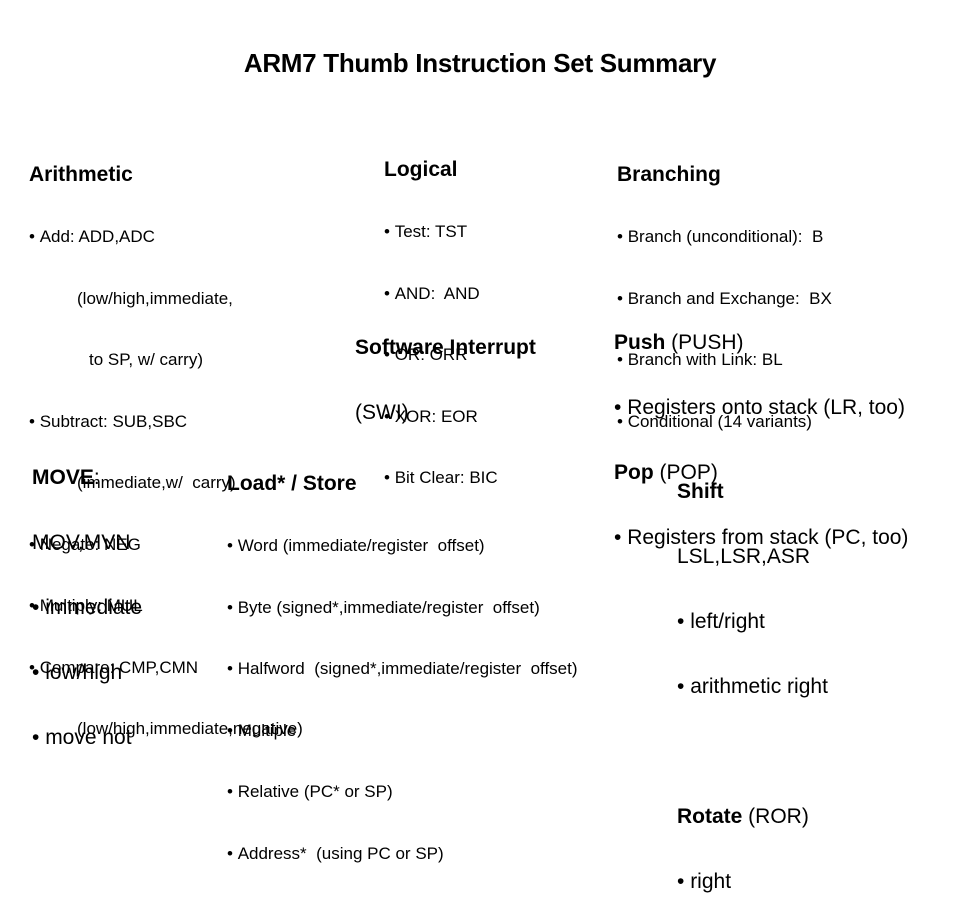  Describe the element at coordinates (700, 491) in the screenshot. I see `shift-heading: Shift` at that location.